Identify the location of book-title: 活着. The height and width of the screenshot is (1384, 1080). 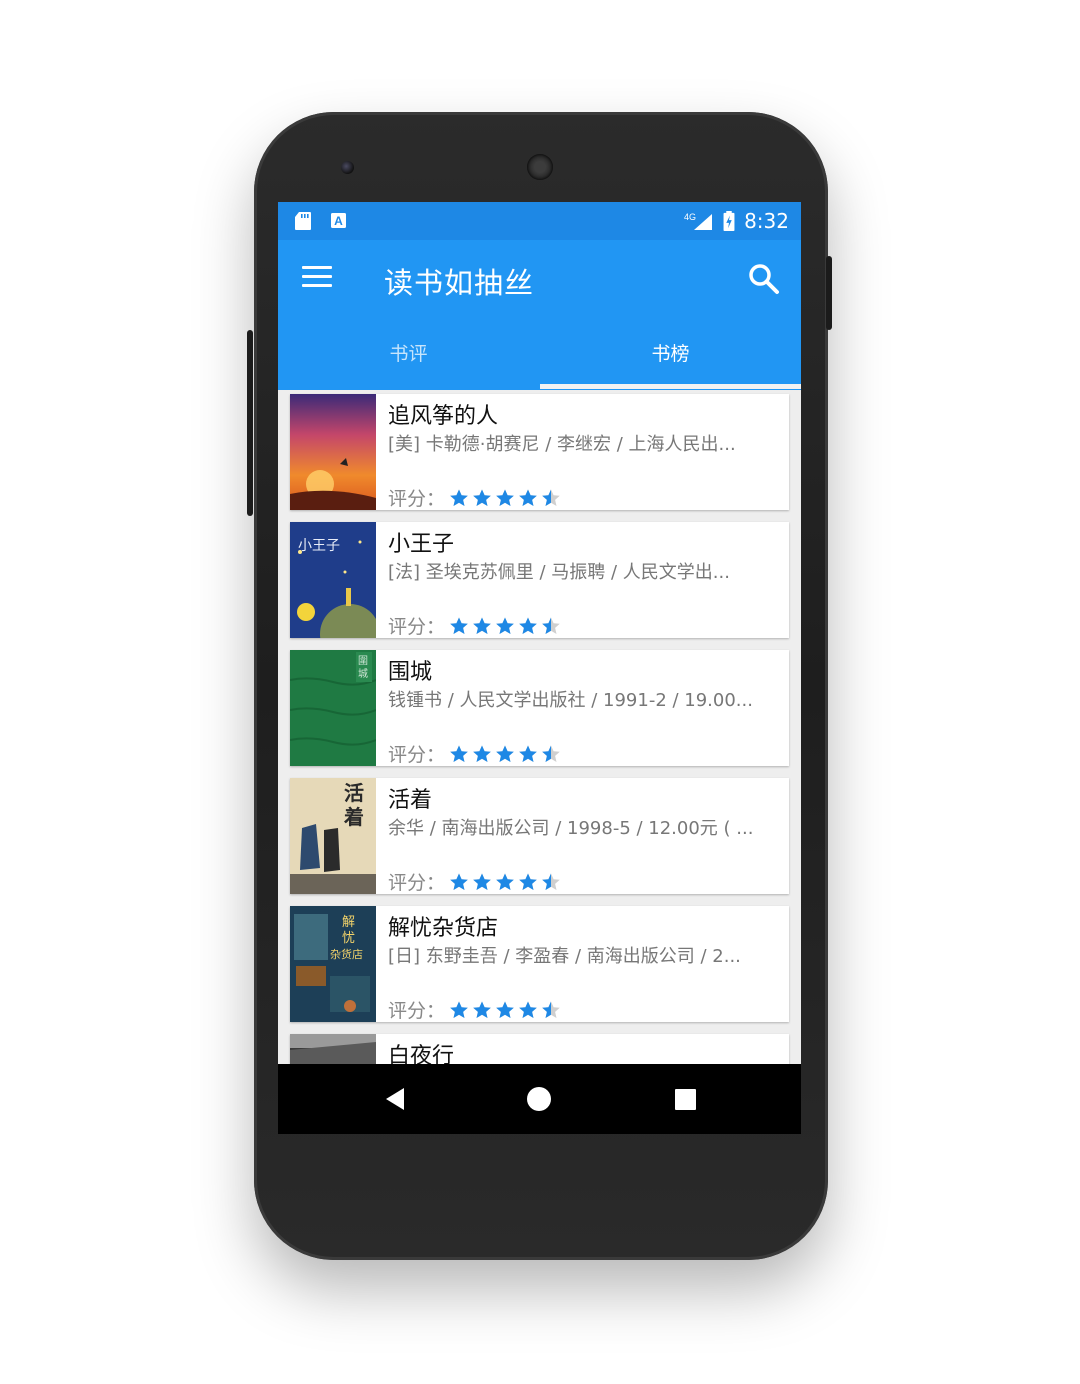
(410, 800).